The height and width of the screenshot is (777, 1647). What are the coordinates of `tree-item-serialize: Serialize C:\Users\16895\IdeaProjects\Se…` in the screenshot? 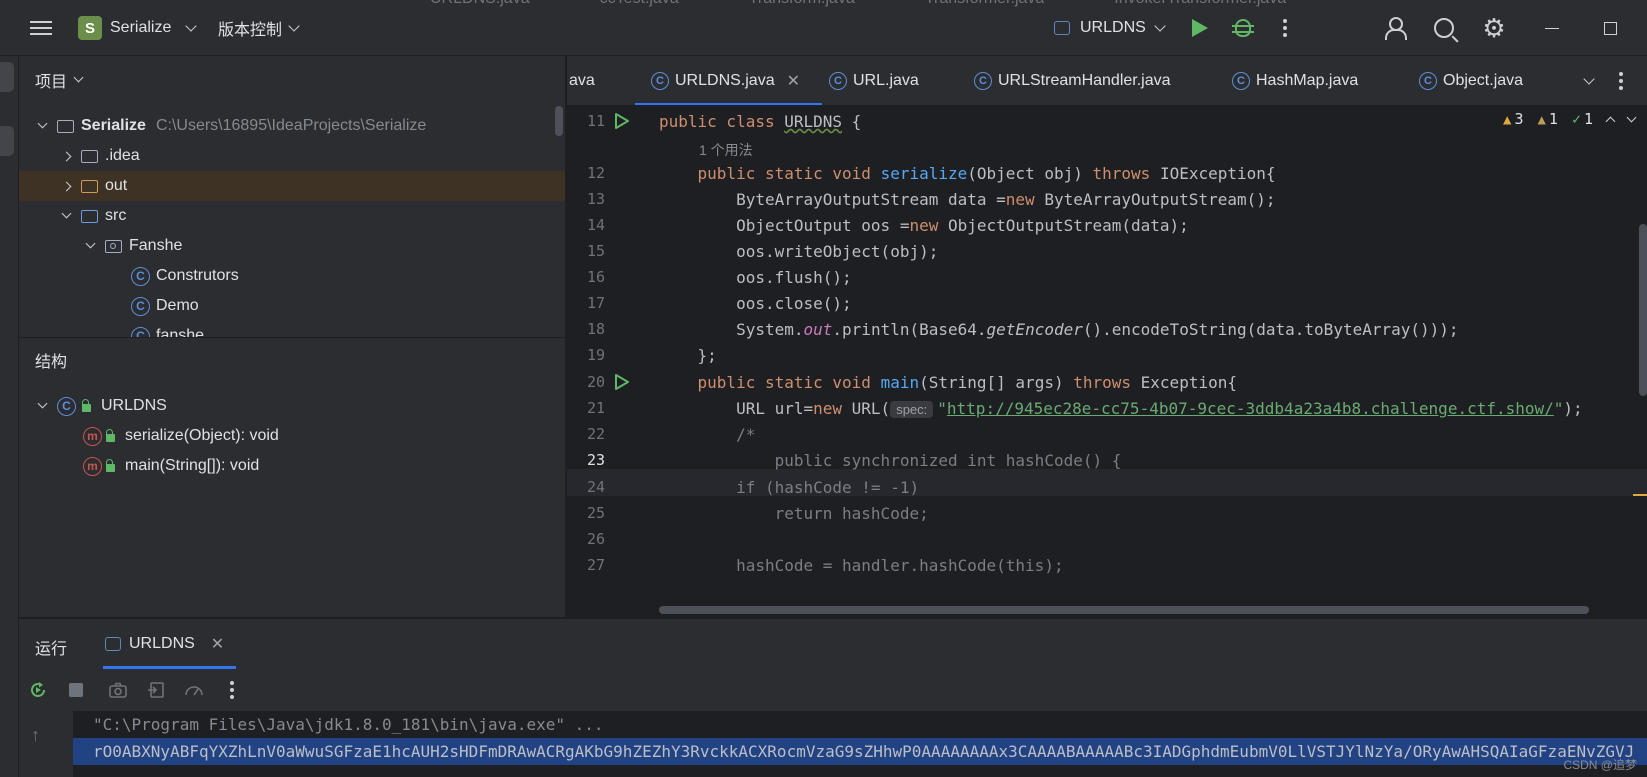 It's located at (292, 126).